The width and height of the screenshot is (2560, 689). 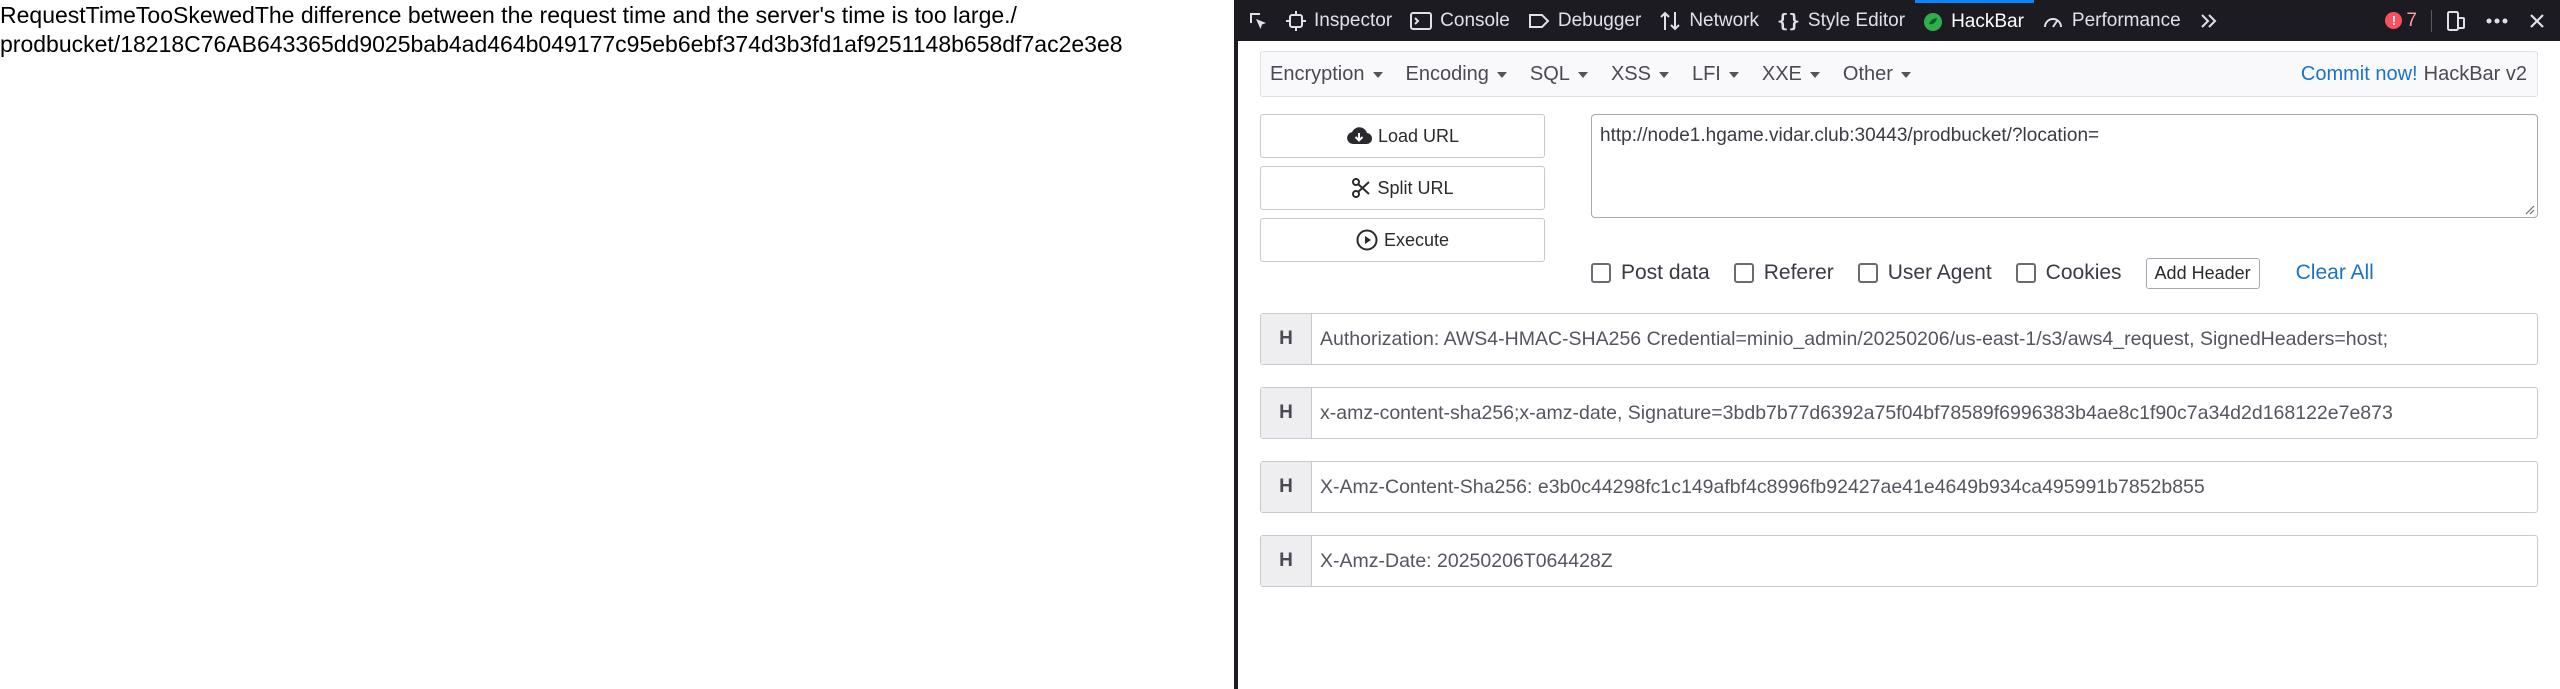 I want to click on menu-label: Encoding, so click(x=1447, y=73).